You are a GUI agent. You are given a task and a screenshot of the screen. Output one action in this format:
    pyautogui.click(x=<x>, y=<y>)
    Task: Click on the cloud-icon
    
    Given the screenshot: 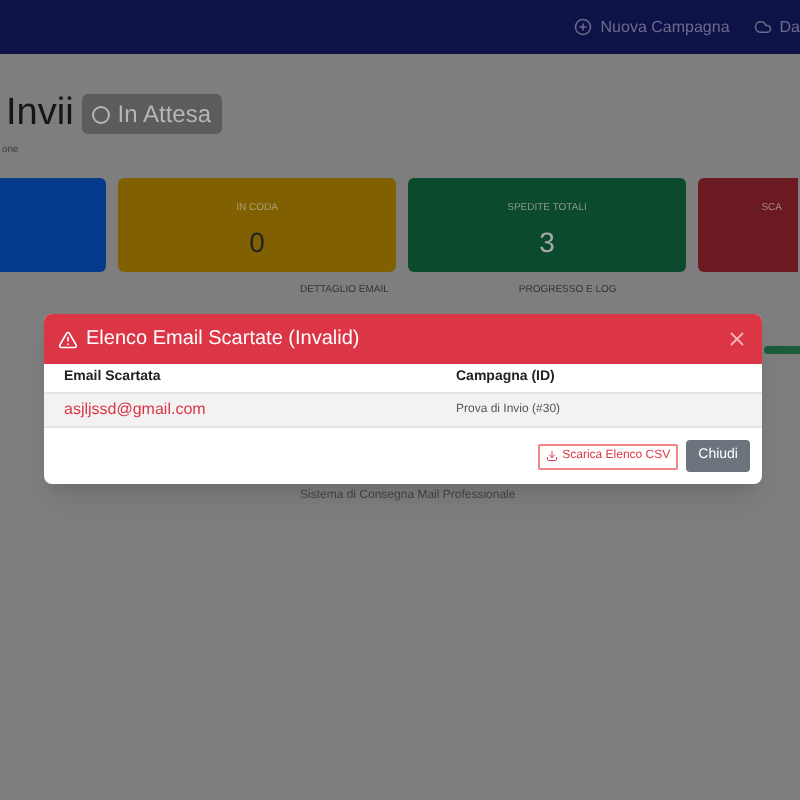 What is the action you would take?
    pyautogui.click(x=762, y=27)
    